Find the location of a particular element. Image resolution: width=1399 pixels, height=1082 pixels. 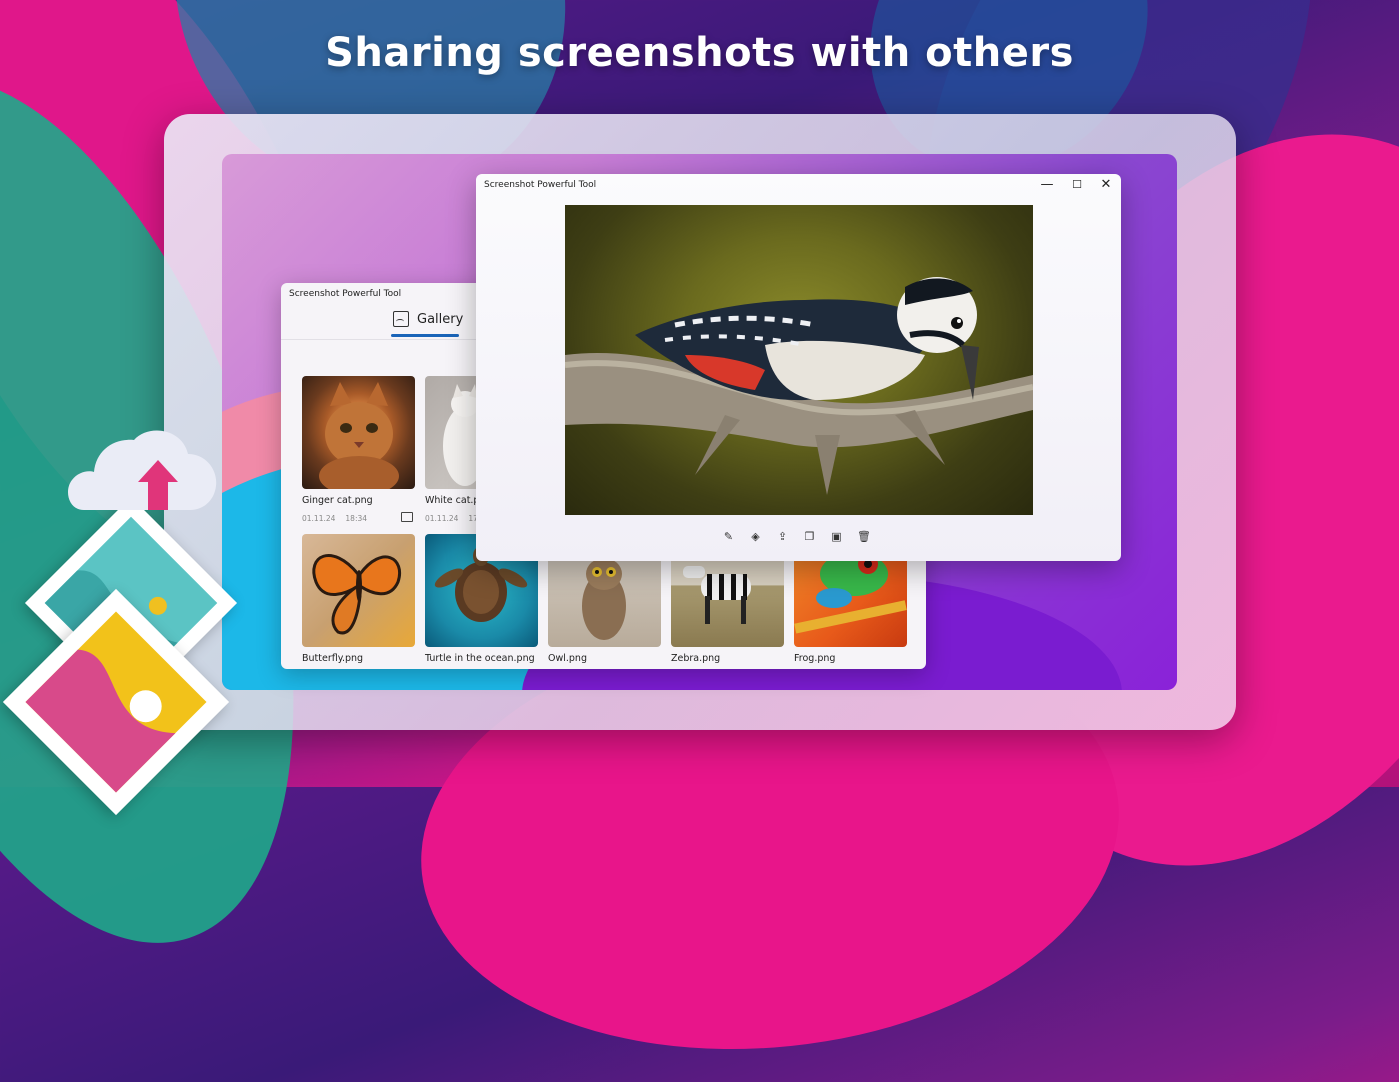

minimize-button: — is located at coordinates (1047, 185).